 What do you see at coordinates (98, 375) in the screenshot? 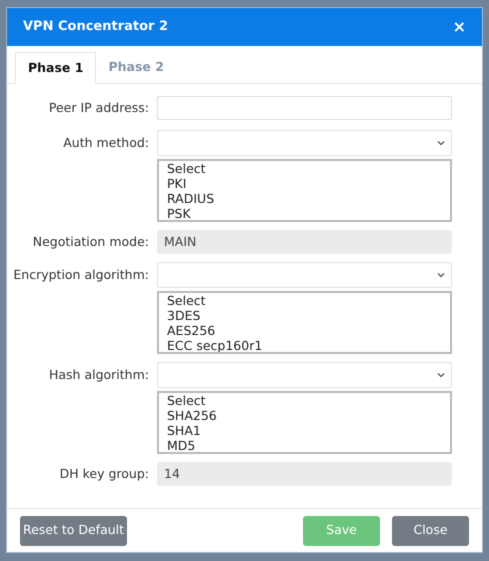
I see `field-label: Hash algorithm:` at bounding box center [98, 375].